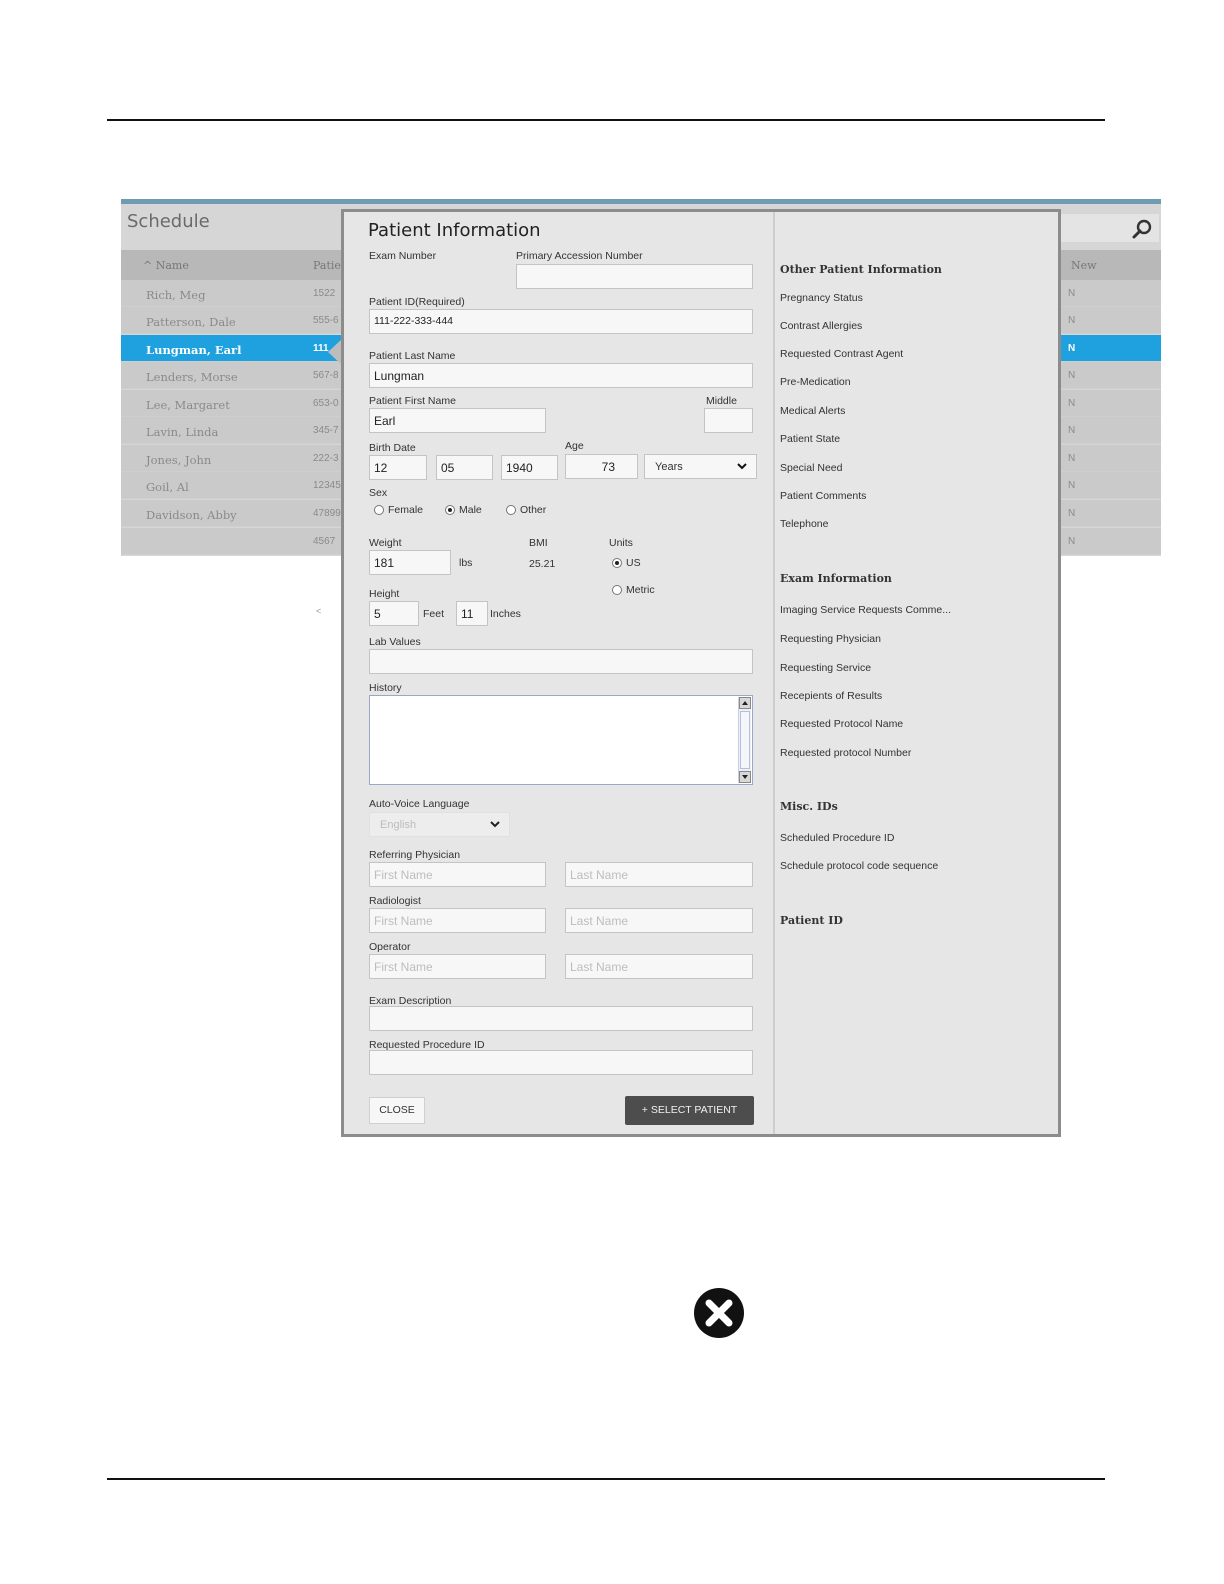  Describe the element at coordinates (395, 642) in the screenshot. I see `lab-values-label: Lab Values` at that location.